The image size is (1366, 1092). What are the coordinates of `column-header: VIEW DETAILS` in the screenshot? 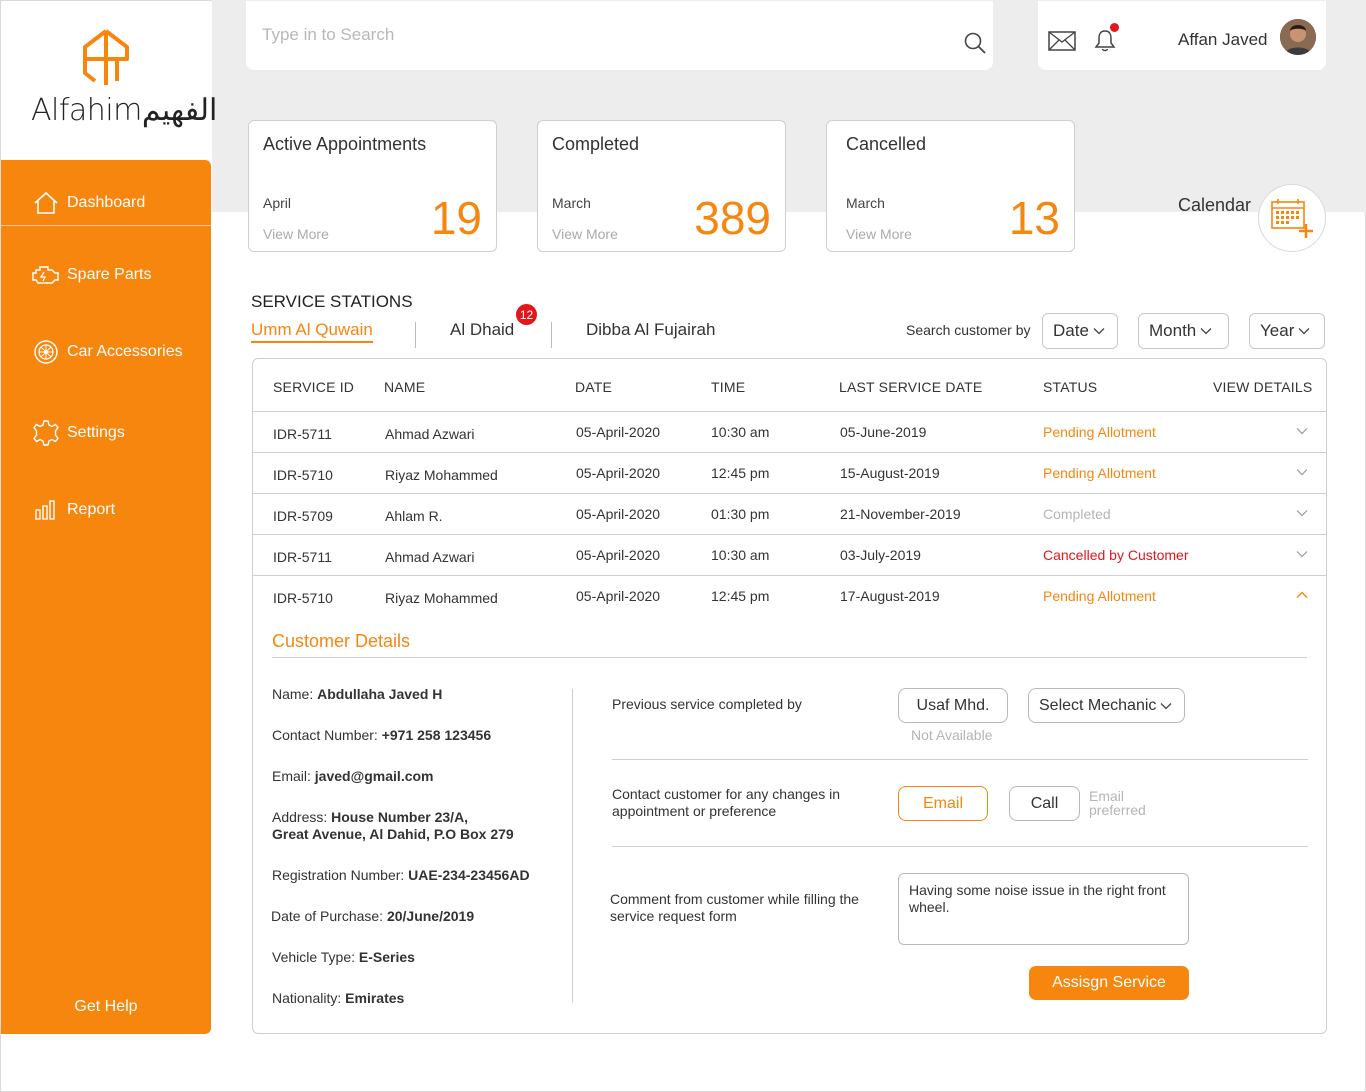 It's located at (1263, 387).